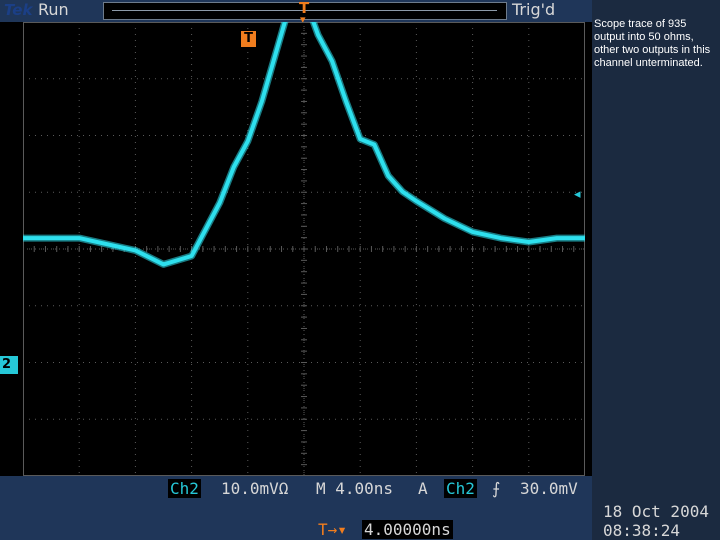 The width and height of the screenshot is (720, 540). I want to click on rising-edge-icon: ⨍, so click(496, 488).